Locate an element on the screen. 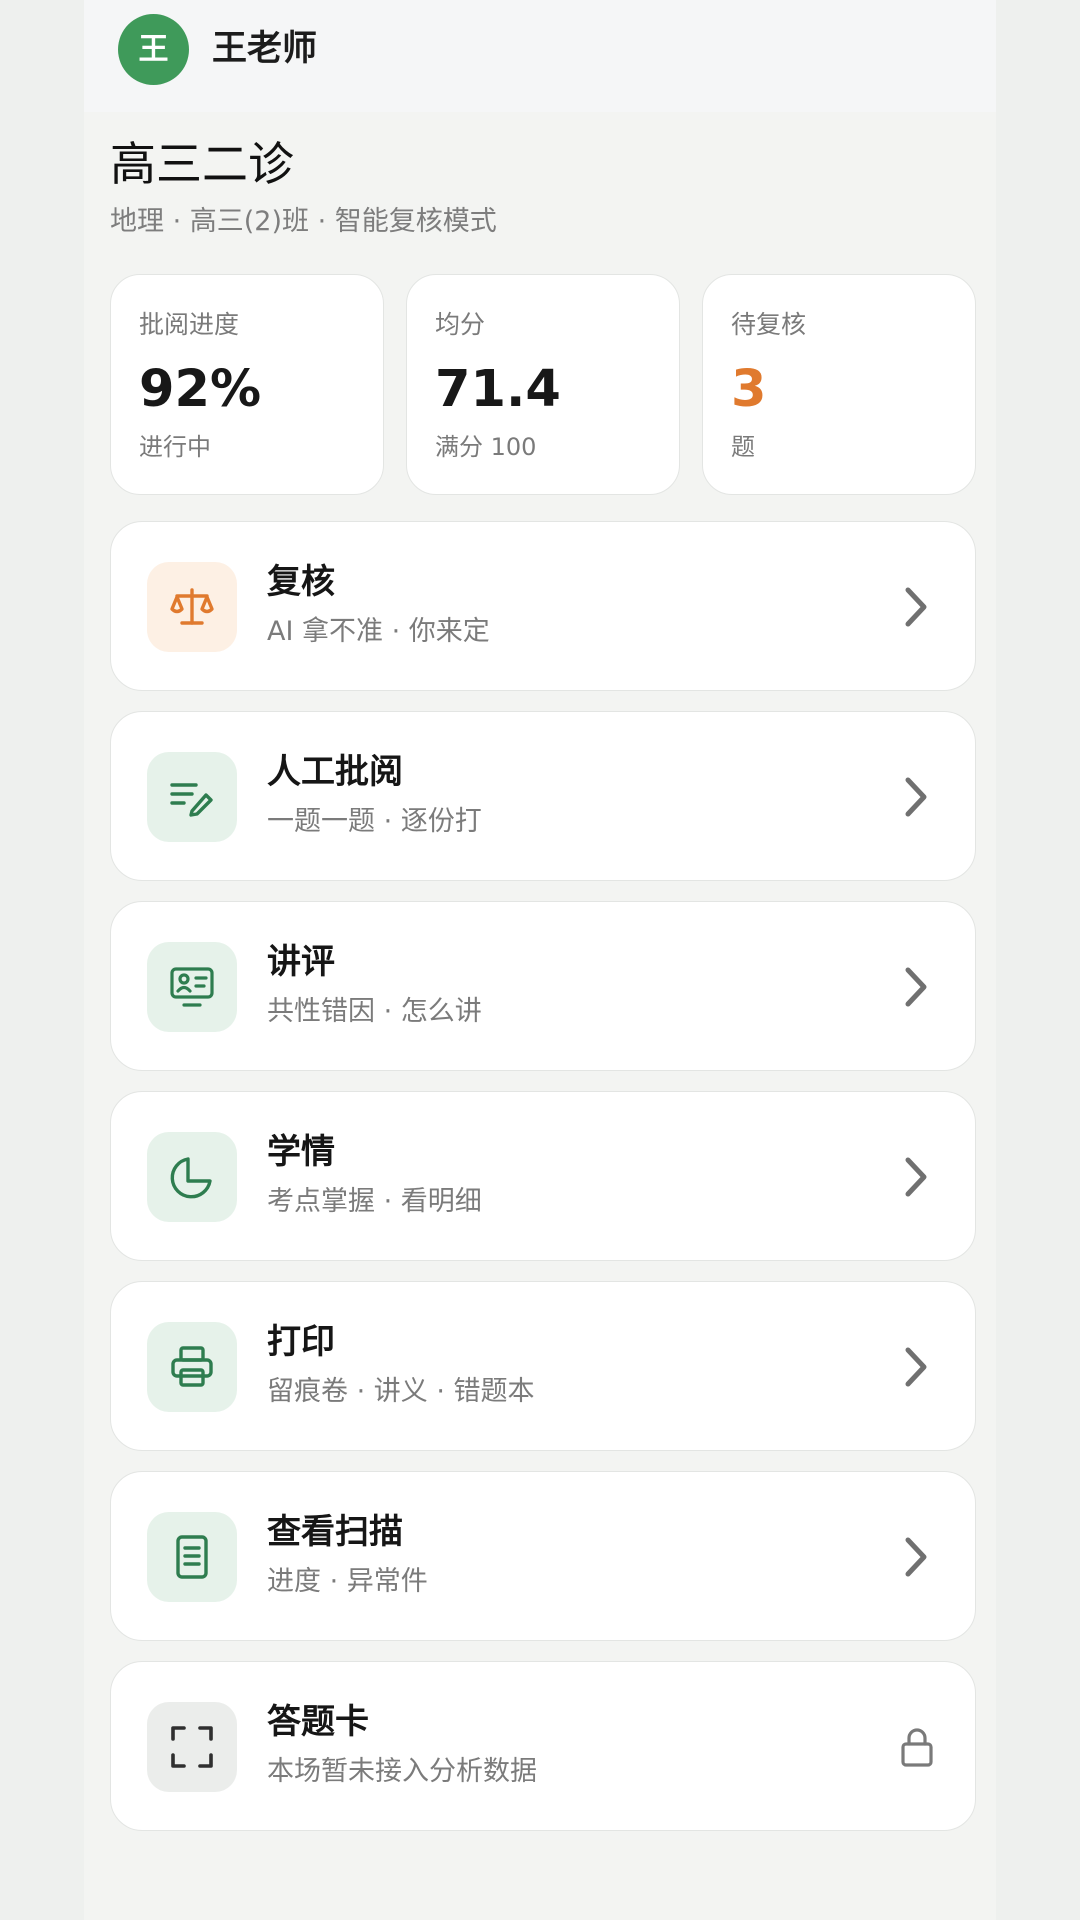 The width and height of the screenshot is (1080, 1920). menu-item-subtitle: 考点掌握 · 看明细 is located at coordinates (374, 1201).